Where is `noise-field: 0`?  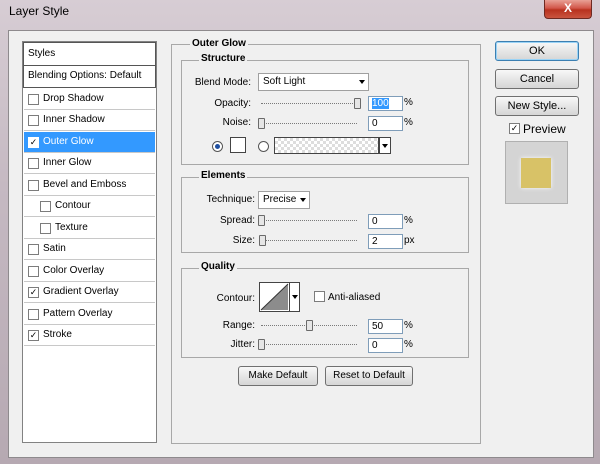
noise-field: 0 is located at coordinates (385, 123).